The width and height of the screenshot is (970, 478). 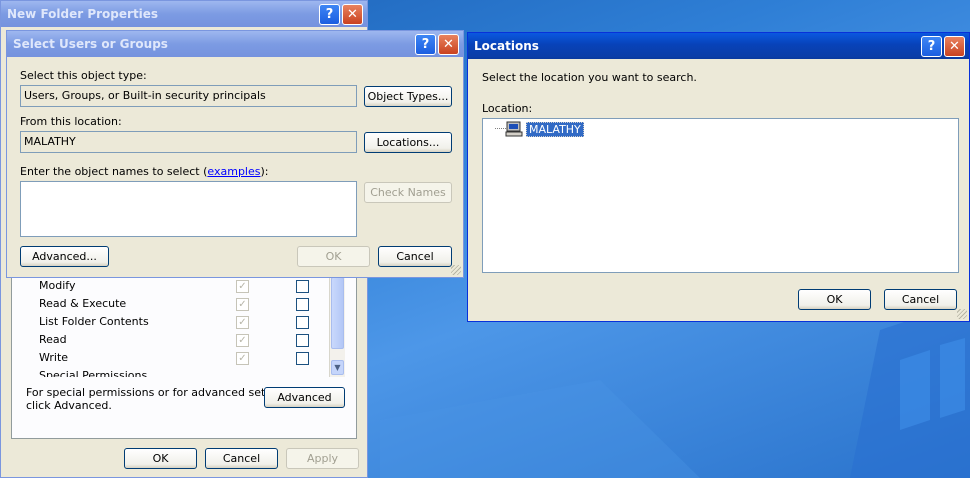 What do you see at coordinates (71, 121) in the screenshot?
I see `location-label: From this location:` at bounding box center [71, 121].